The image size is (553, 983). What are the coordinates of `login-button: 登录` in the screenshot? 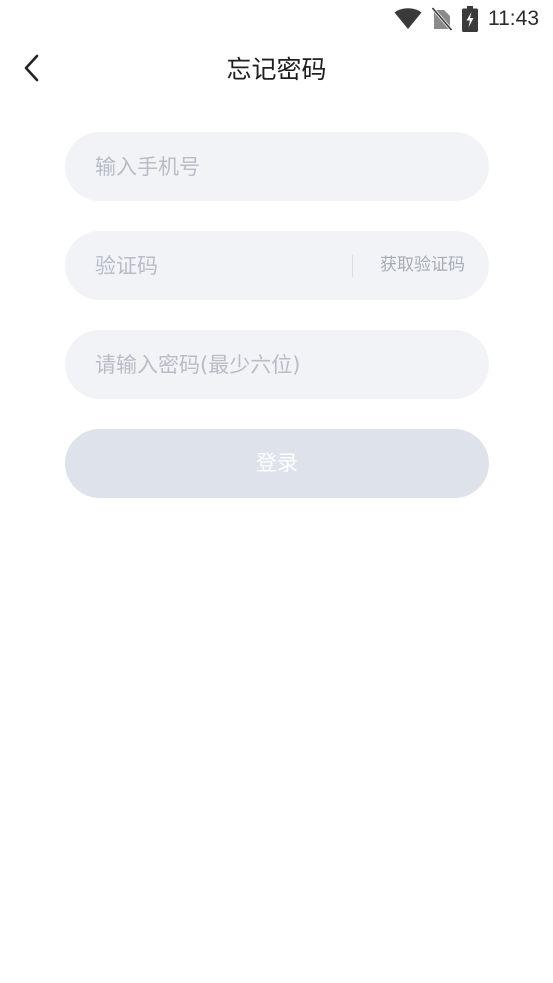 It's located at (277, 463).